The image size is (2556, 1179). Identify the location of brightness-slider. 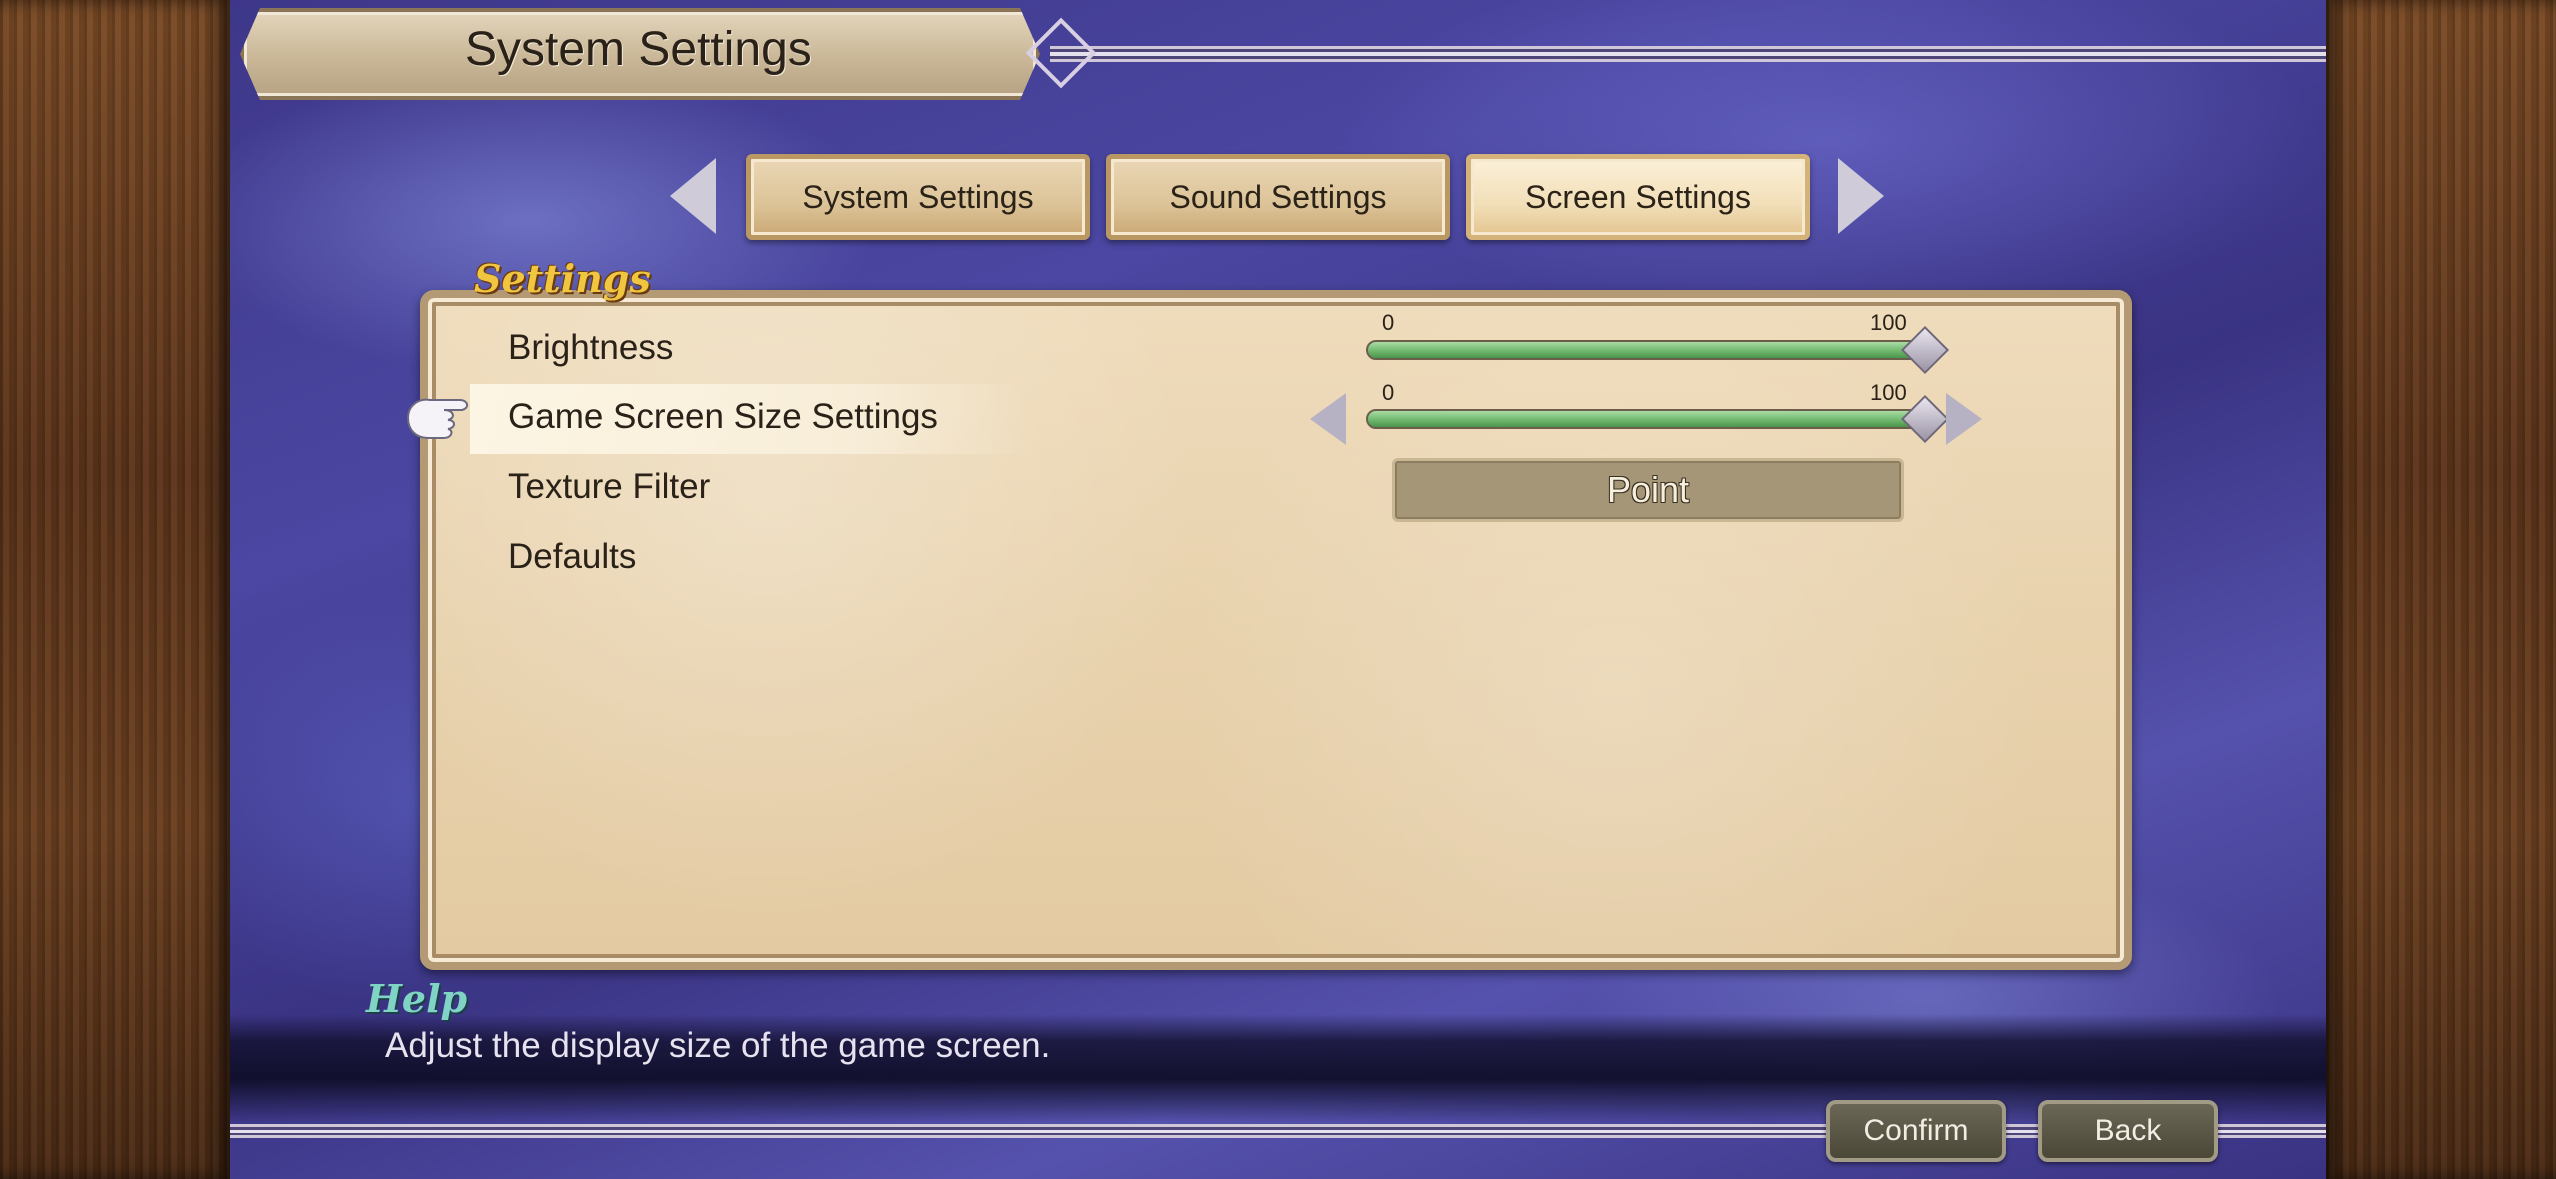
(1649, 350).